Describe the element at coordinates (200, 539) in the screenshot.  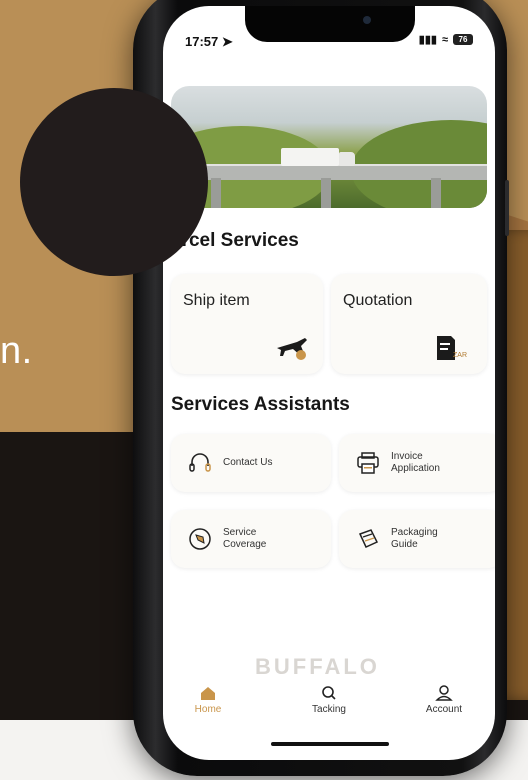
I see `compass-icon` at that location.